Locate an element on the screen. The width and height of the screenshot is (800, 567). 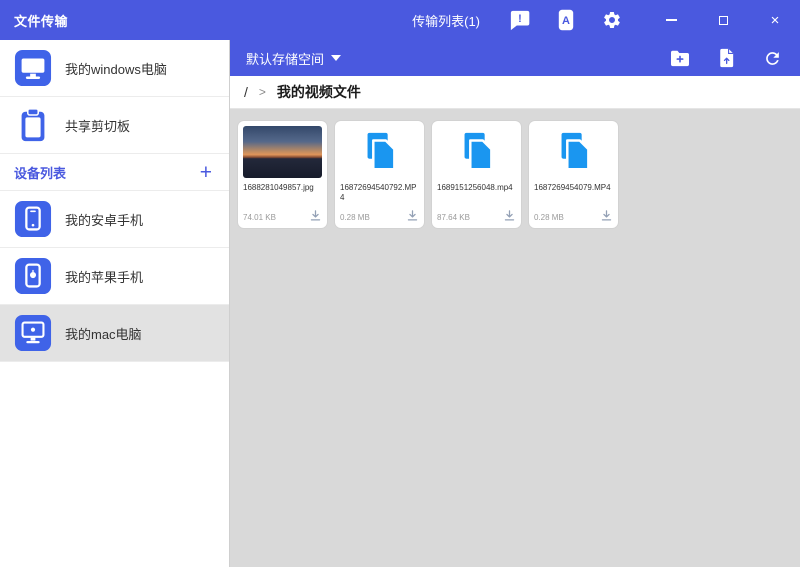
phone-connect-button: A is located at coordinates (566, 20).